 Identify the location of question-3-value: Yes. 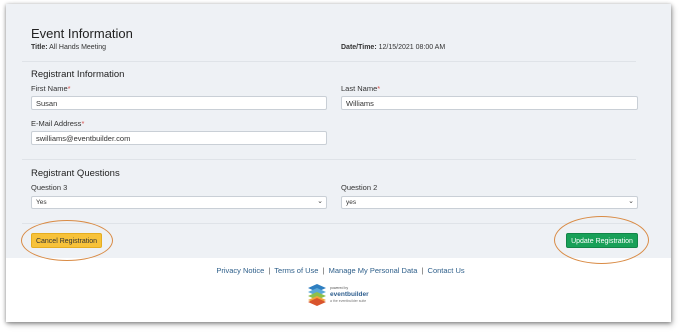
(41, 202).